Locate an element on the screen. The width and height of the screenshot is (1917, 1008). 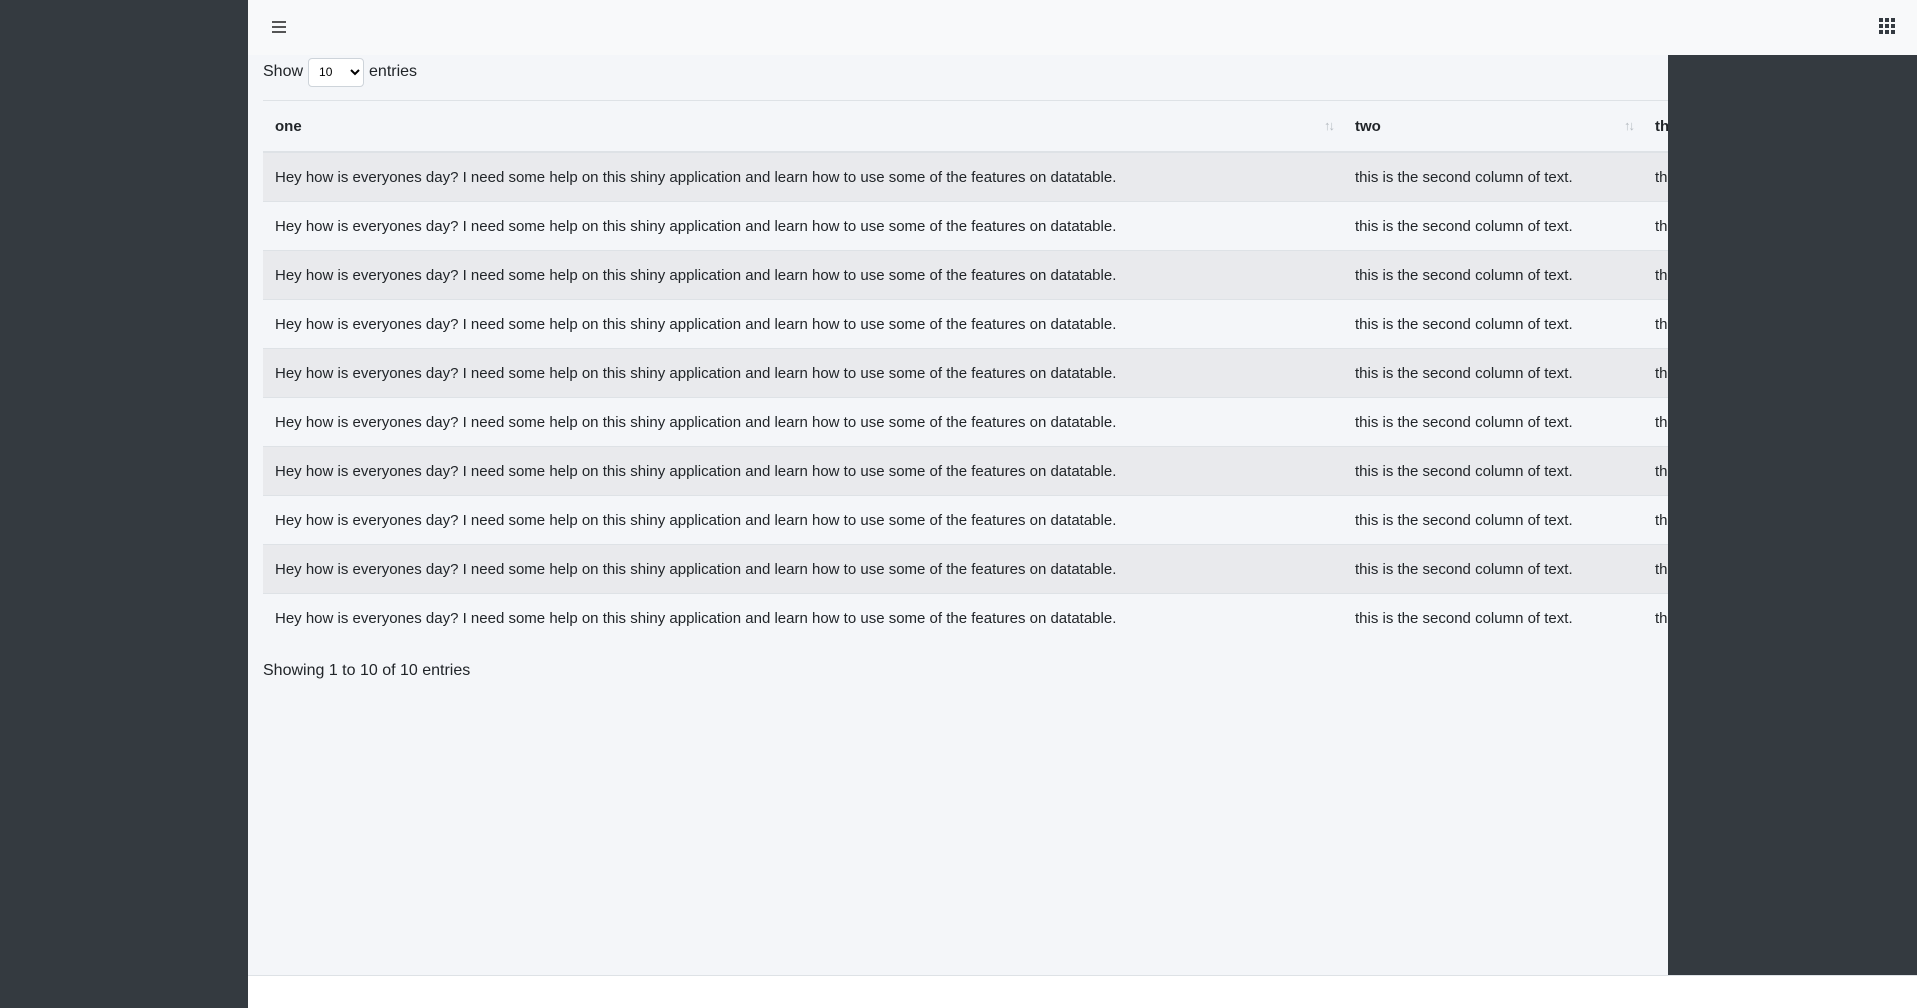
control-sidebar is located at coordinates (1792, 515).